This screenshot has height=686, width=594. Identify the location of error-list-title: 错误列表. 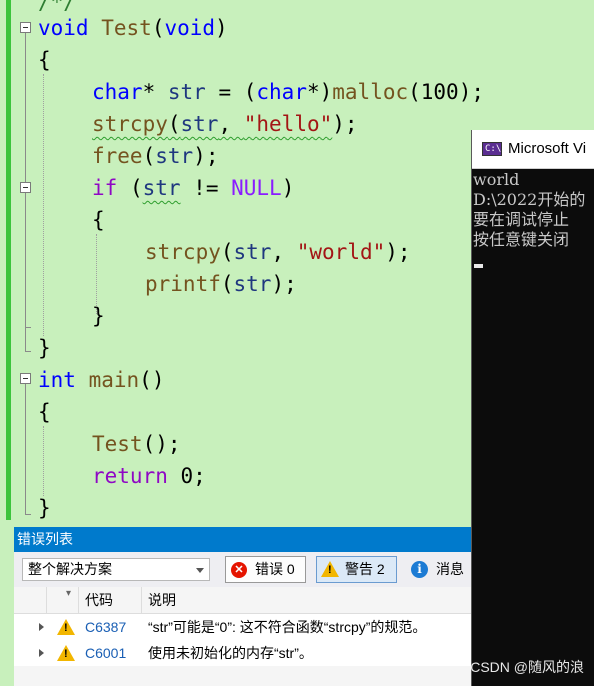
(242, 539).